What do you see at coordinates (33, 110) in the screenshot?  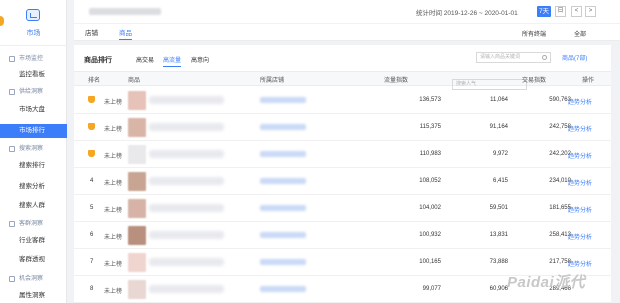 I see `sidebar-item-market-overview: 市场大盘` at bounding box center [33, 110].